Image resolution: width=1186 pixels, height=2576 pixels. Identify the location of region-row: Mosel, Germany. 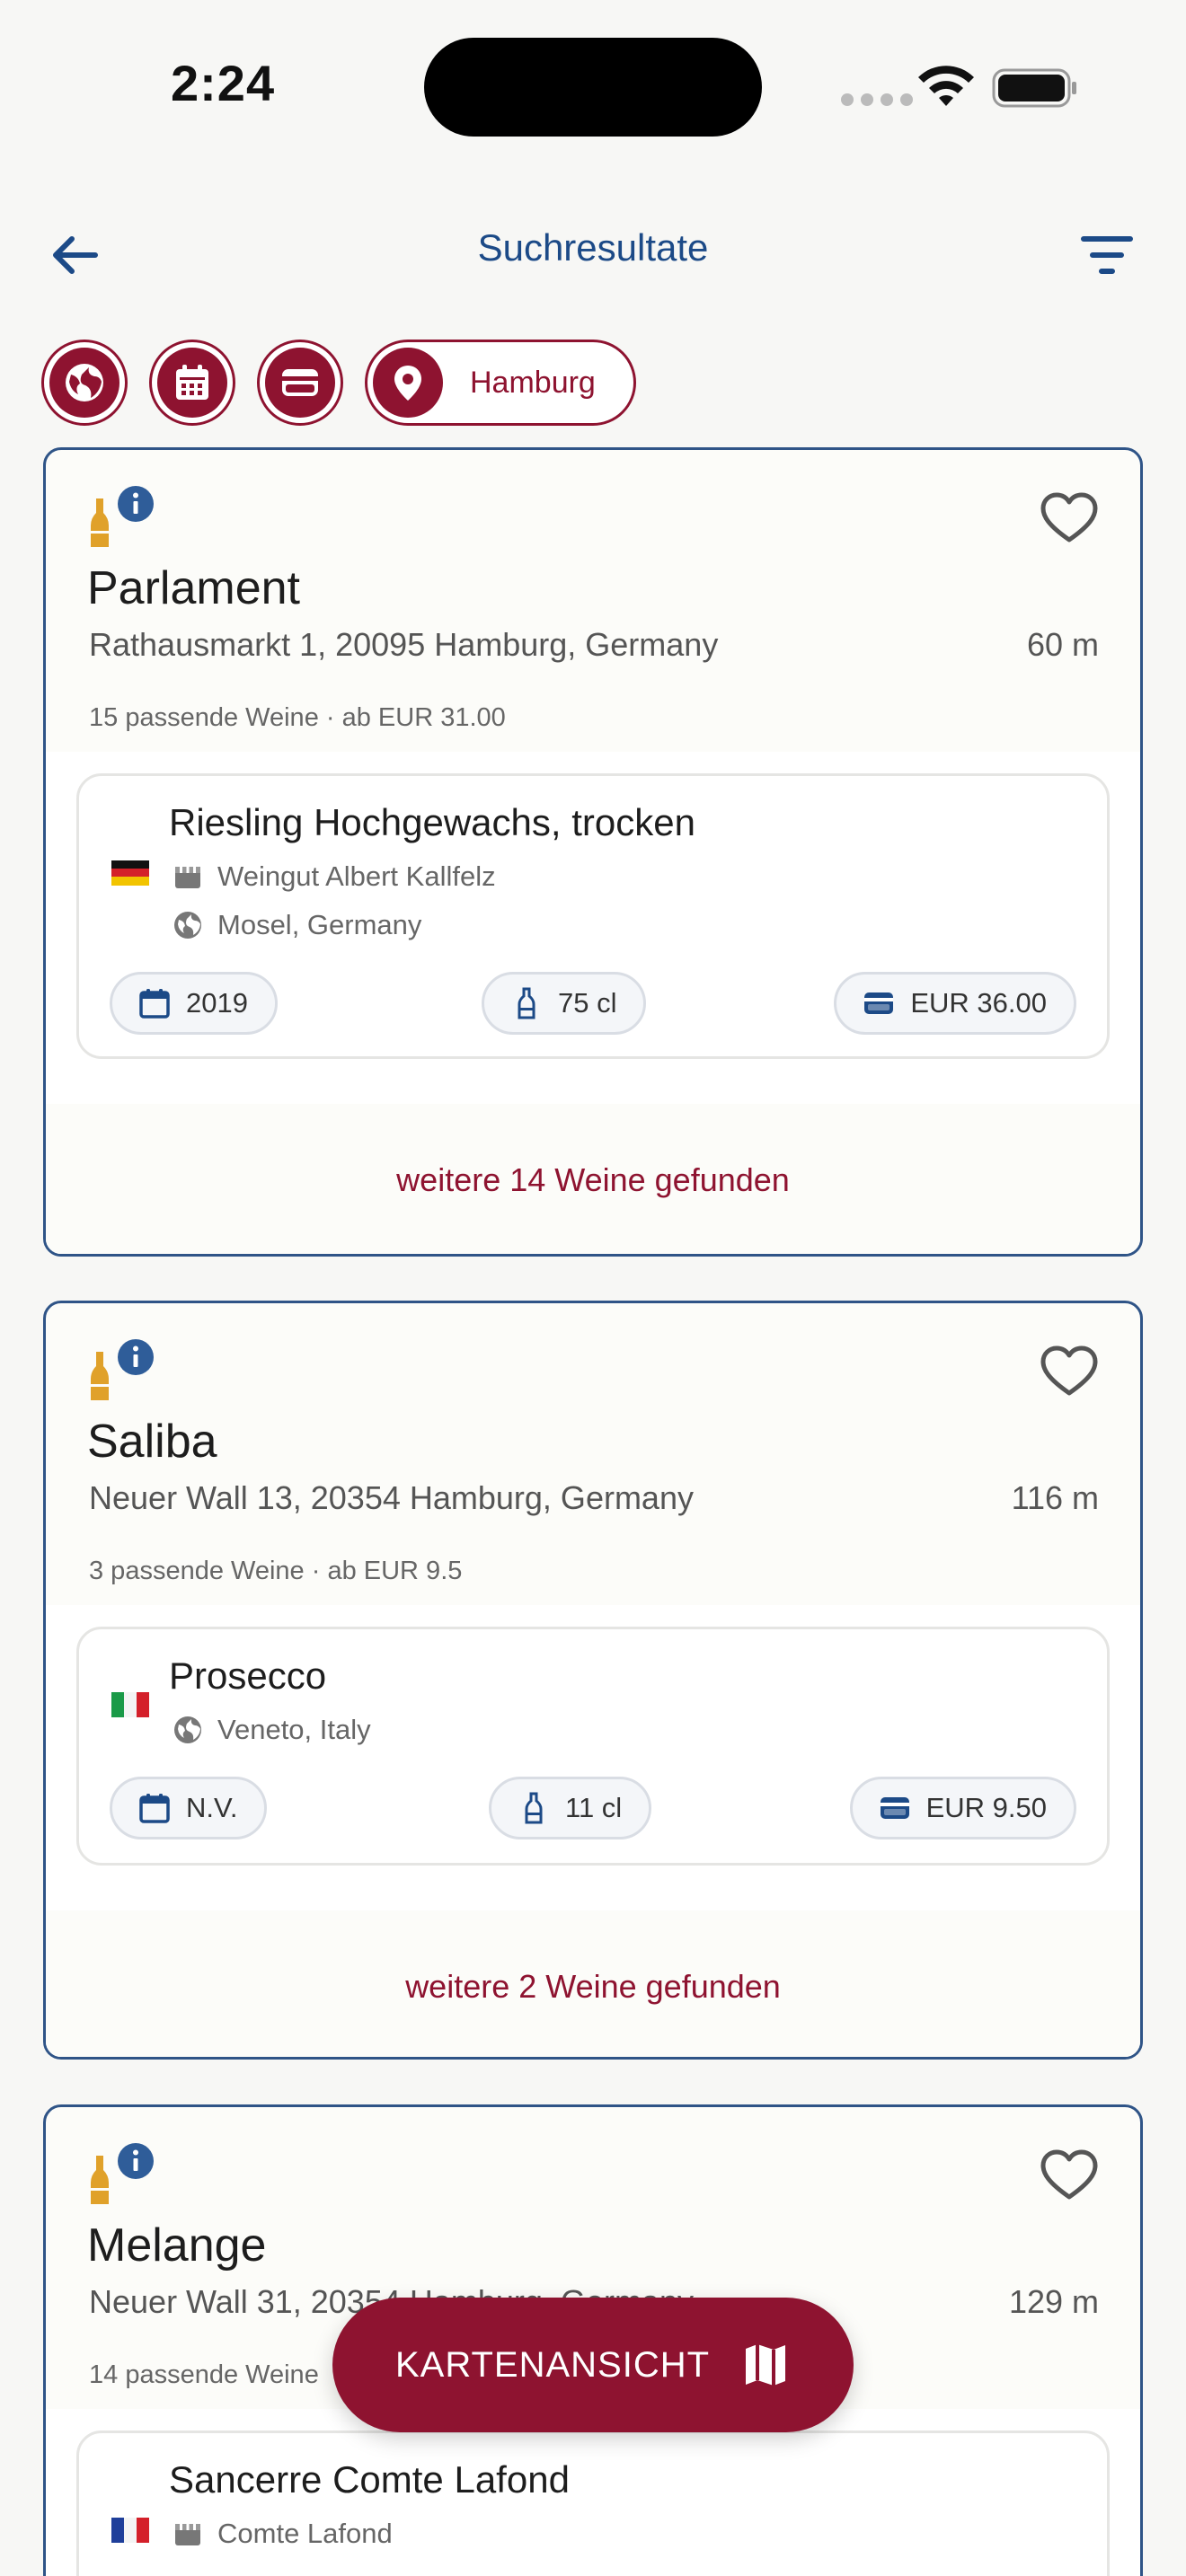
(297, 925).